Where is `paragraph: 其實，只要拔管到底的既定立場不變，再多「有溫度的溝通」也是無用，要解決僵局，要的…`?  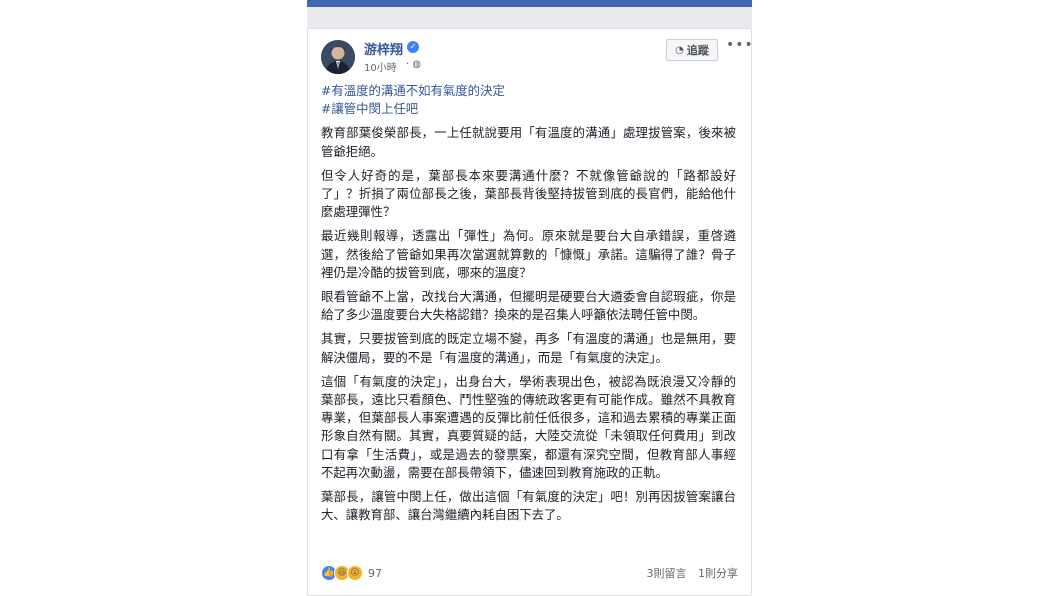 paragraph: 其實，只要拔管到底的既定立場不變，再多「有溫度的溝通」也是無用，要解決僵局，要的… is located at coordinates (528, 348).